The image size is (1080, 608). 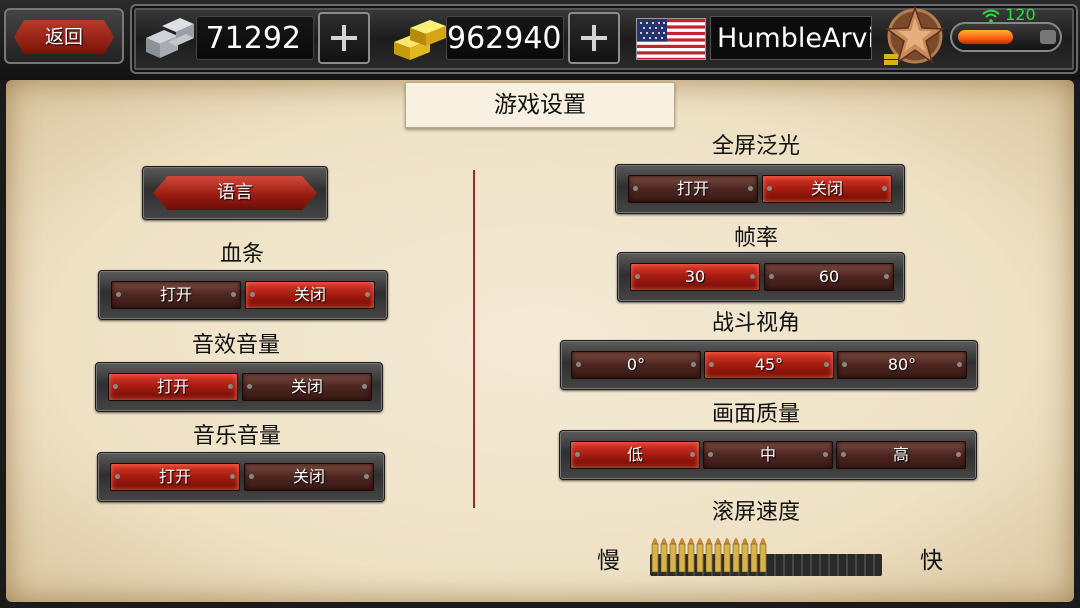 I want to click on player-name: HumbleArvin, so click(x=791, y=38).